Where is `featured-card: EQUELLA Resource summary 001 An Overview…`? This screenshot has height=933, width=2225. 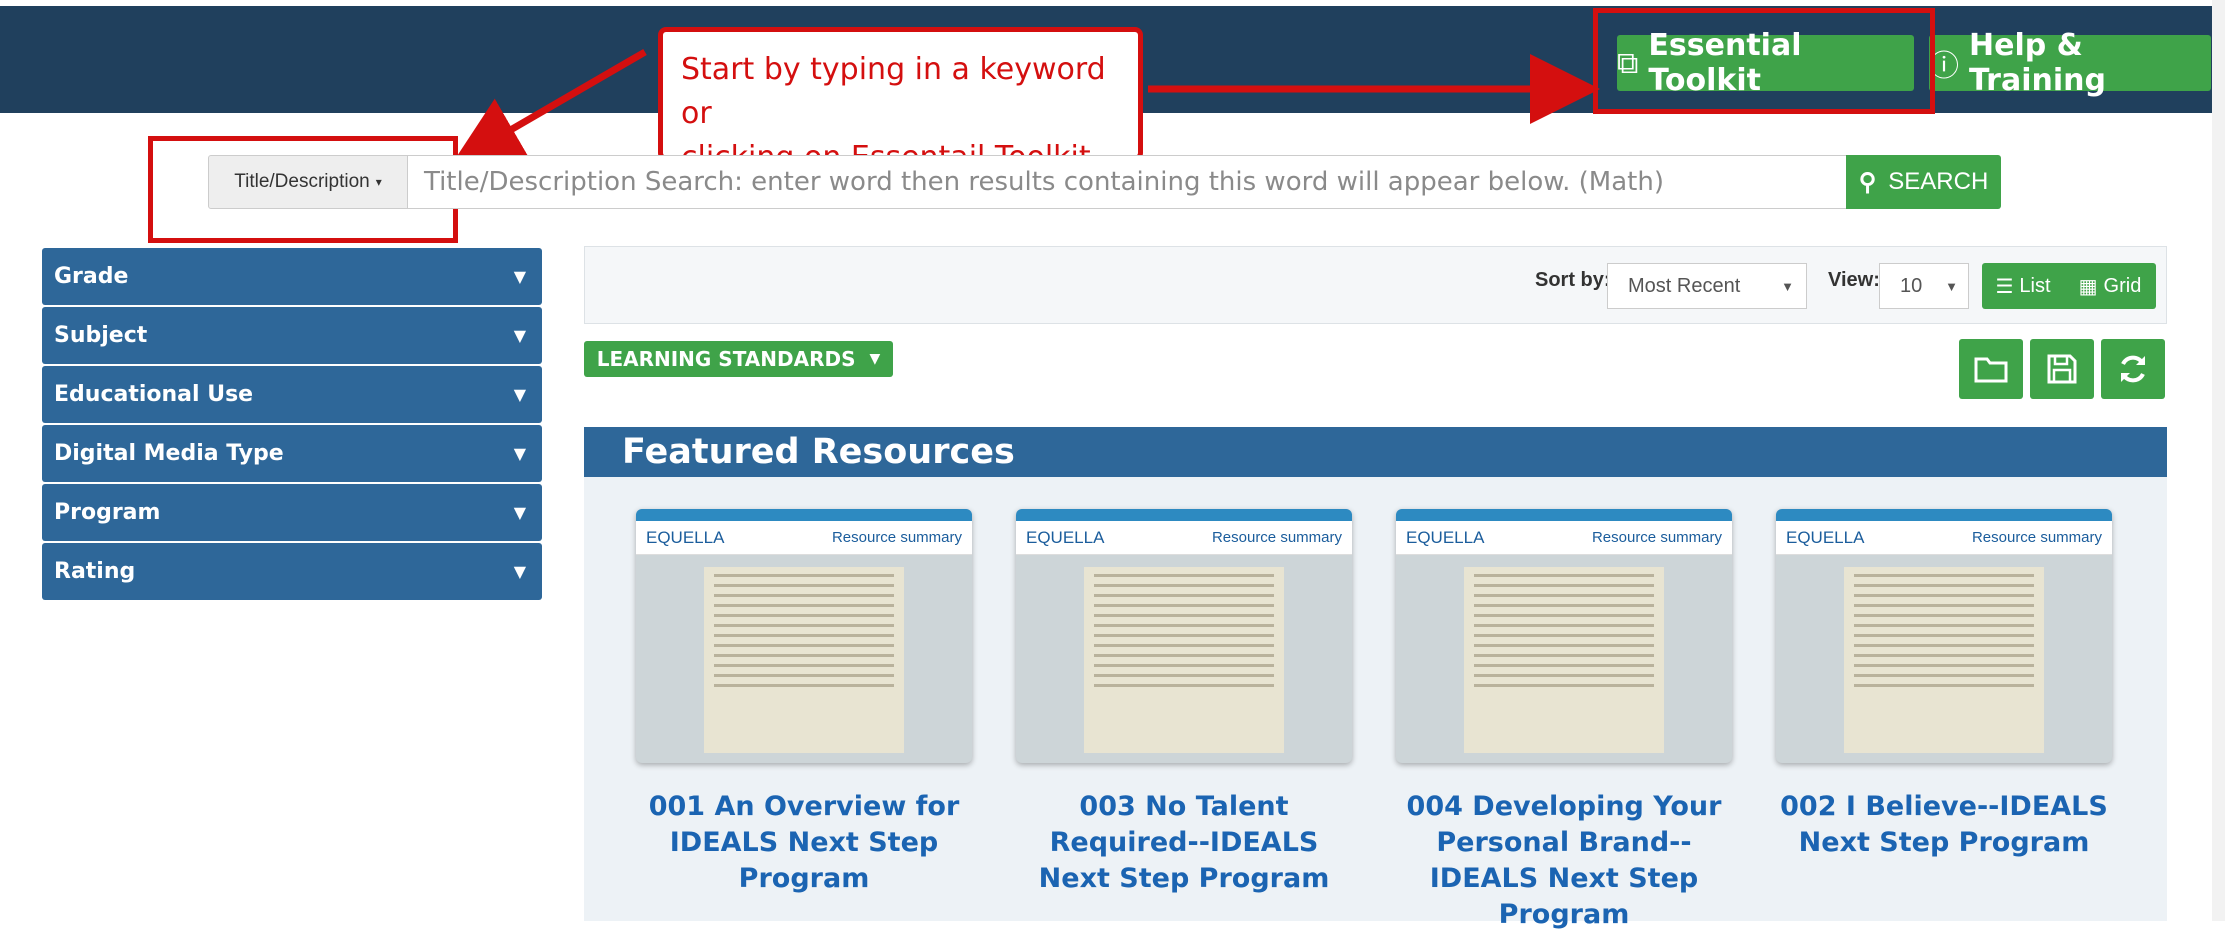
featured-card: EQUELLA Resource summary 001 An Overview… is located at coordinates (804, 721).